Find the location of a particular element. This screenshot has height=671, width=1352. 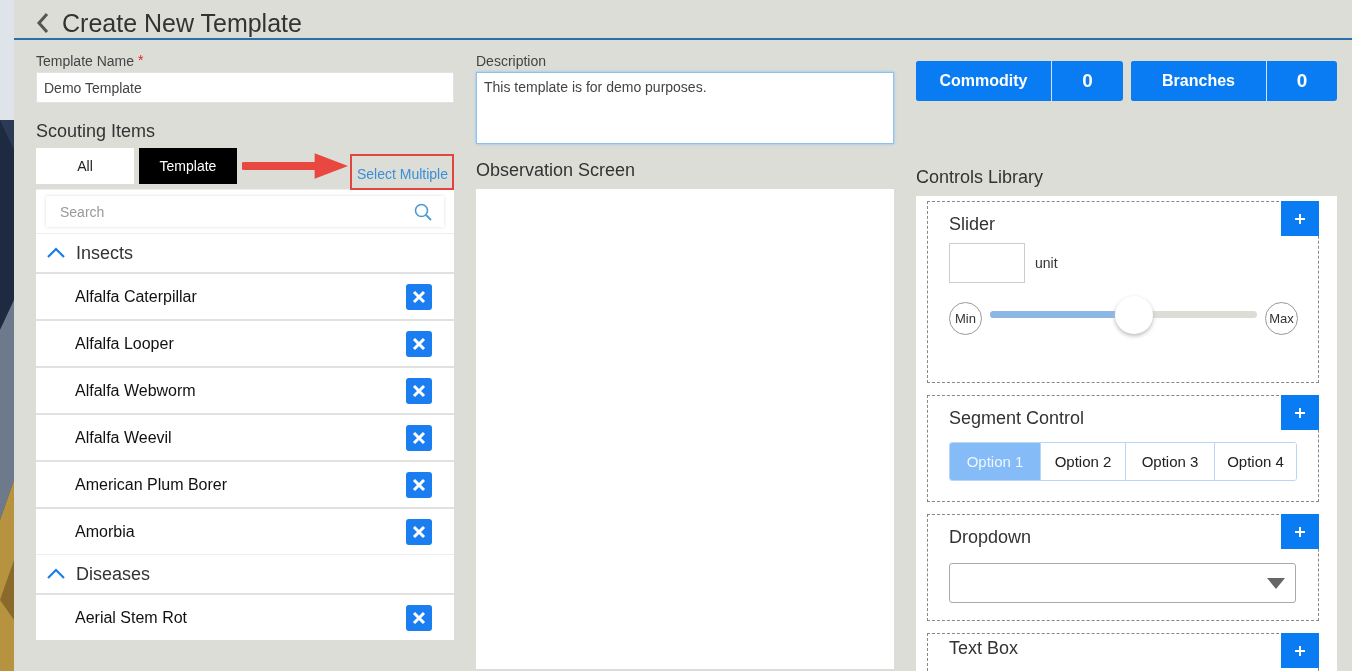

search-icon is located at coordinates (423, 212).